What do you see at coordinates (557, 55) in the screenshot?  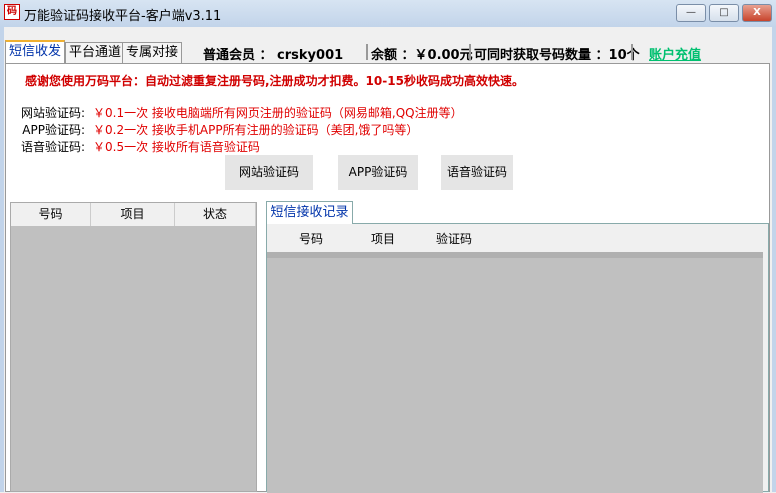 I see `max-numbers: 可同时获取号码数量 ：10个` at bounding box center [557, 55].